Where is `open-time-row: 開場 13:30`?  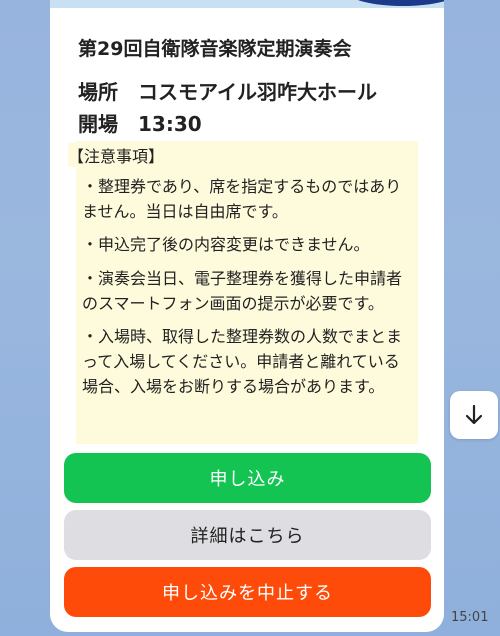 open-time-row: 開場 13:30 is located at coordinates (140, 122).